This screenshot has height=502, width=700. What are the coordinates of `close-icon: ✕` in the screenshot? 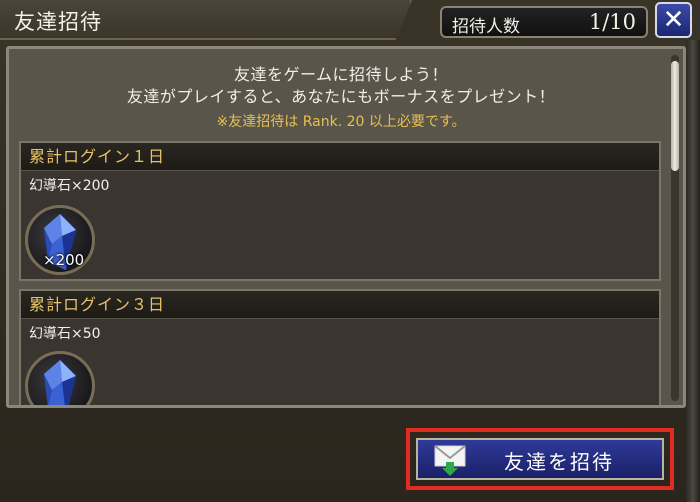 It's located at (673, 20).